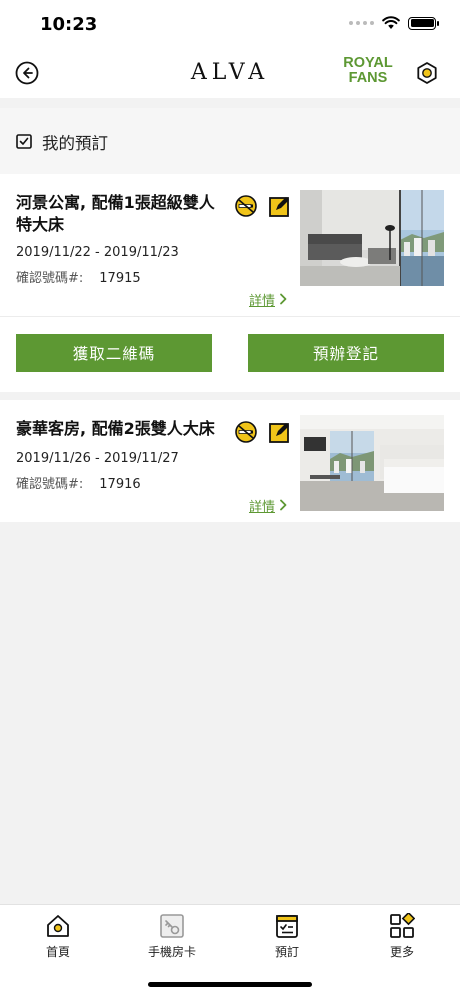 This screenshot has width=460, height=996. I want to click on tab-more: 更多, so click(402, 936).